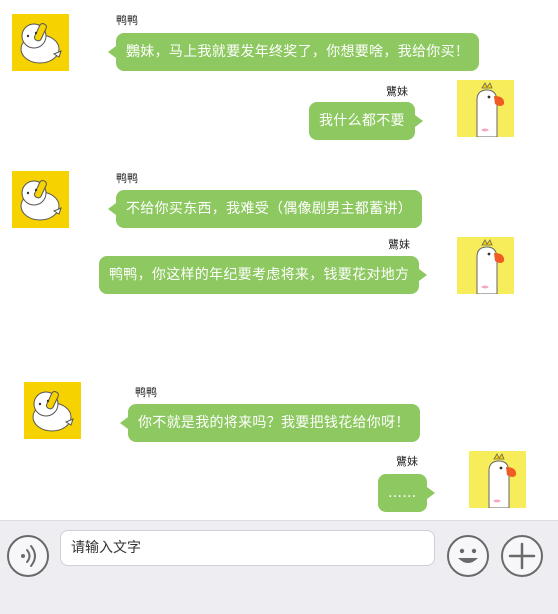 This screenshot has height=614, width=558. Describe the element at coordinates (247, 548) in the screenshot. I see `message-input` at that location.